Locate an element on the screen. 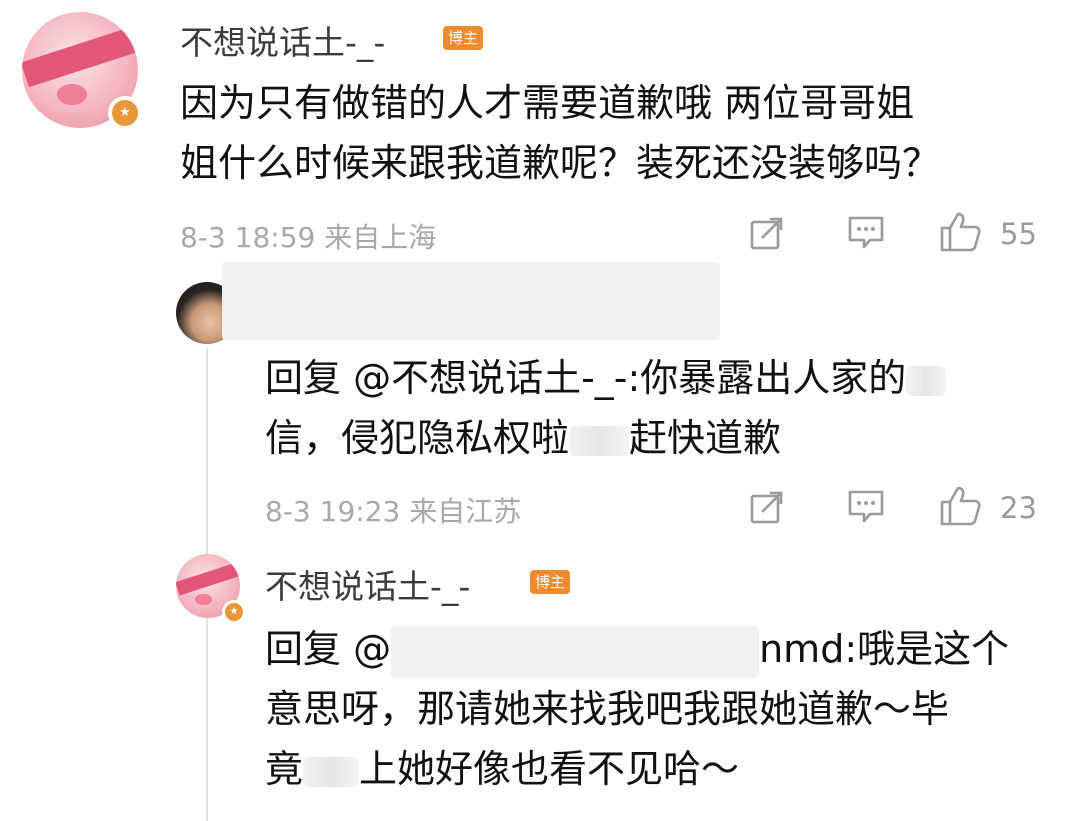 Image resolution: width=1080 pixels, height=821 pixels. redacted-username is located at coordinates (471, 301).